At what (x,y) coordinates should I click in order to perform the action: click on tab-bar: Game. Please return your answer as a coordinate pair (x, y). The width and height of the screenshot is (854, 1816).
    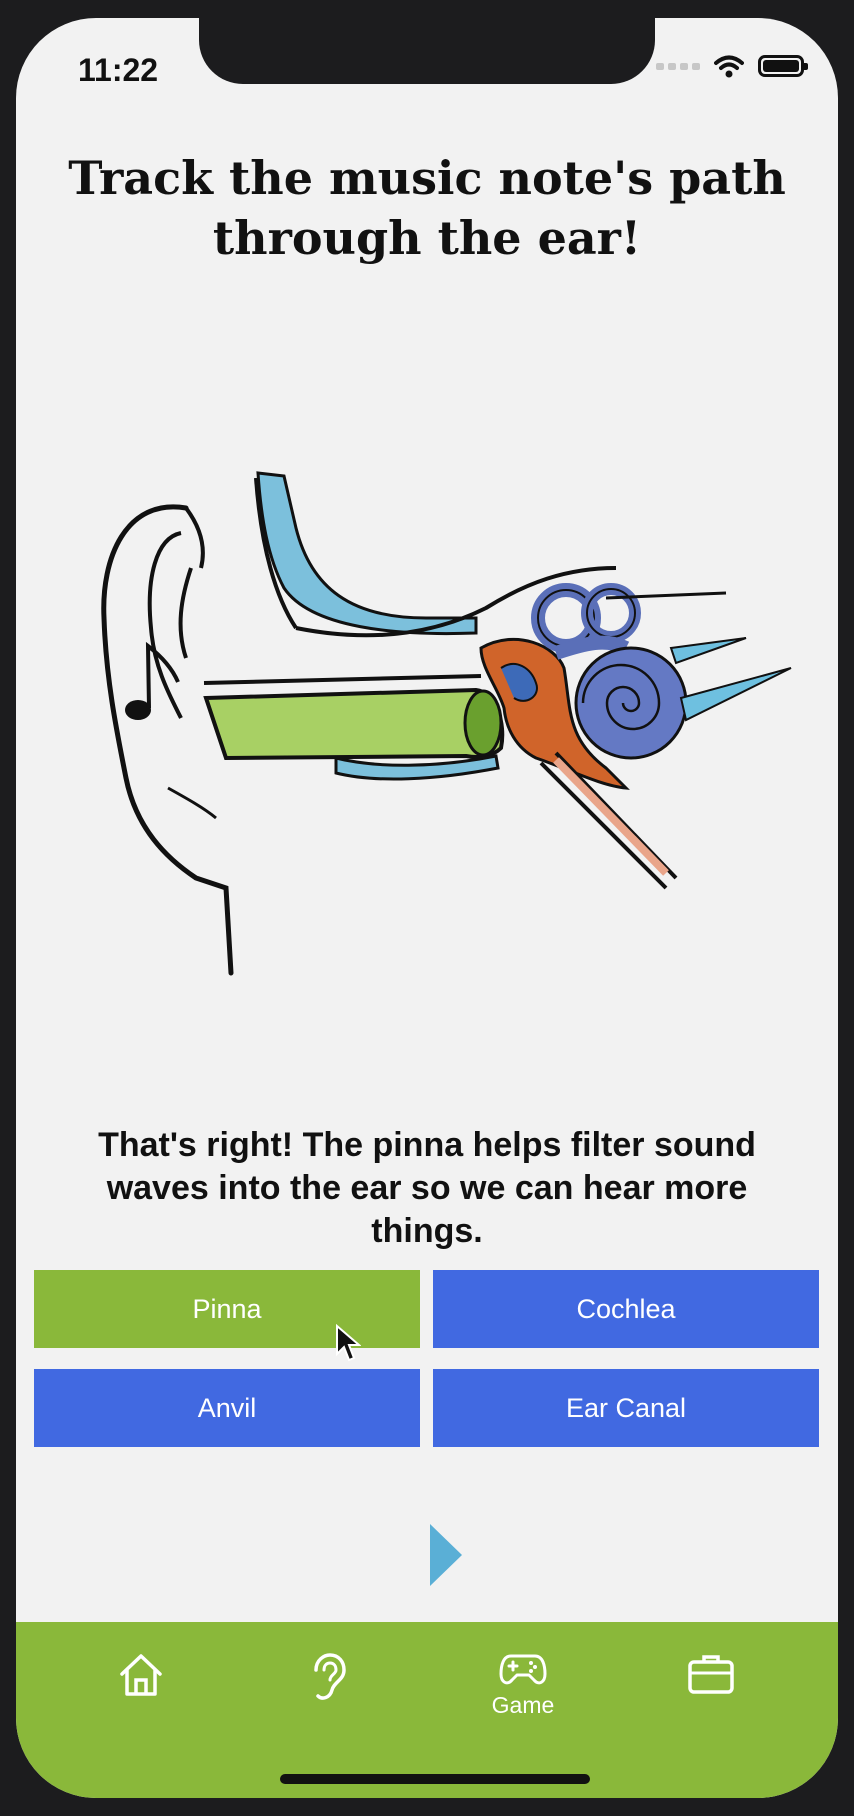
    Looking at the image, I should click on (427, 1710).